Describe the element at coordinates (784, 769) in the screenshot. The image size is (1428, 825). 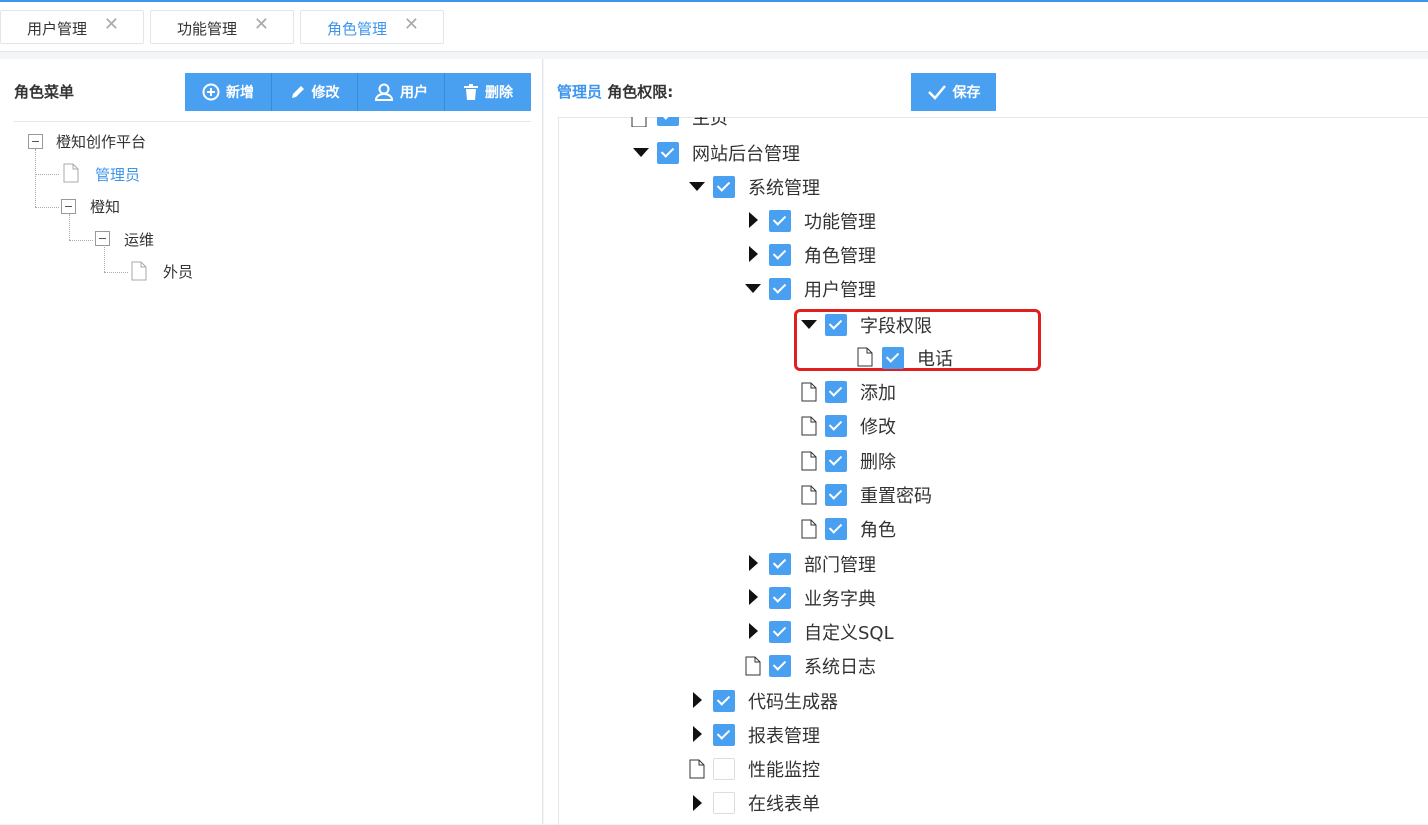
I see `node-label: 性能监控` at that location.